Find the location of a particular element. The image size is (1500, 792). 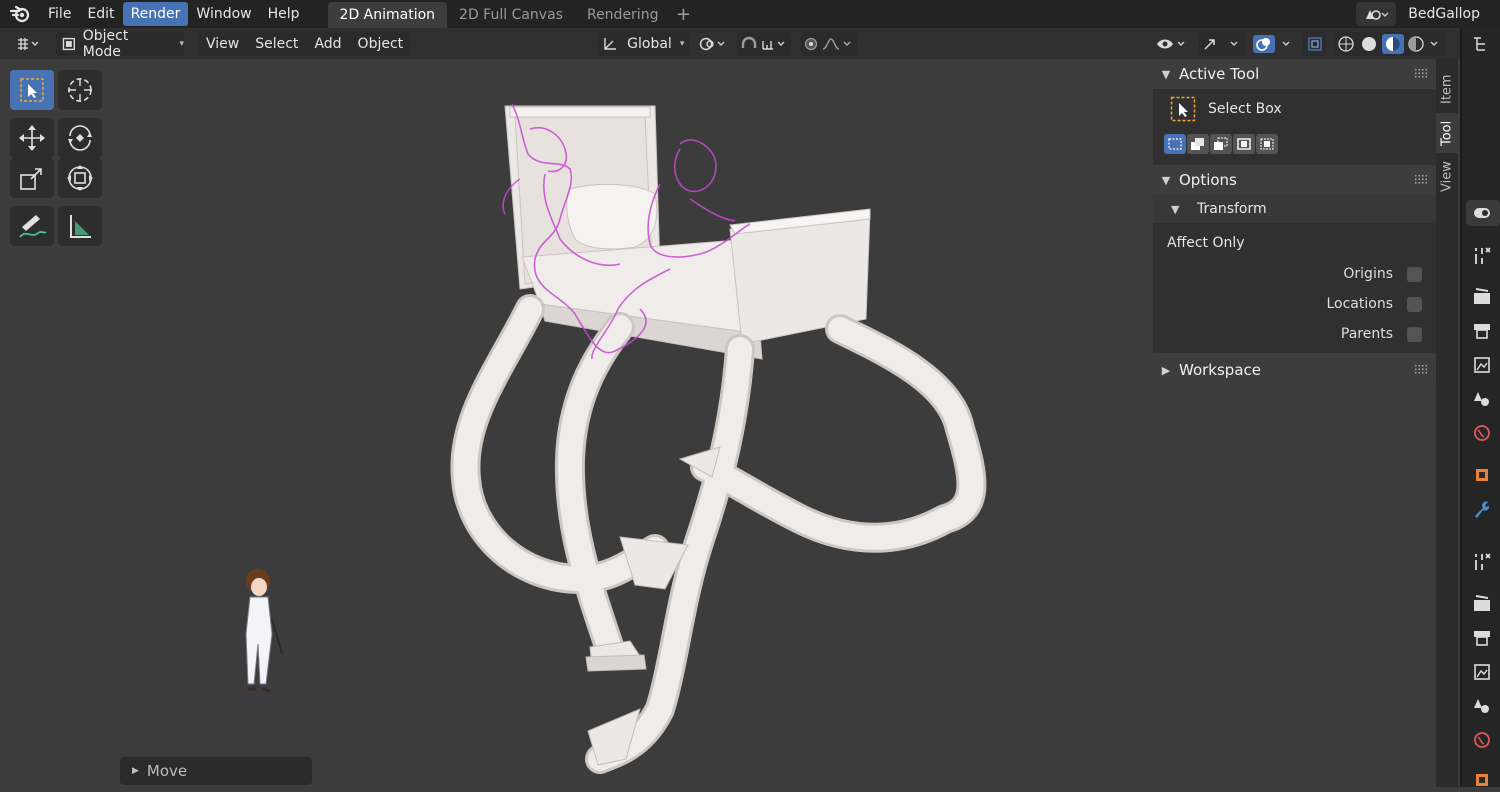

mode-invert-icon is located at coordinates (1244, 144).